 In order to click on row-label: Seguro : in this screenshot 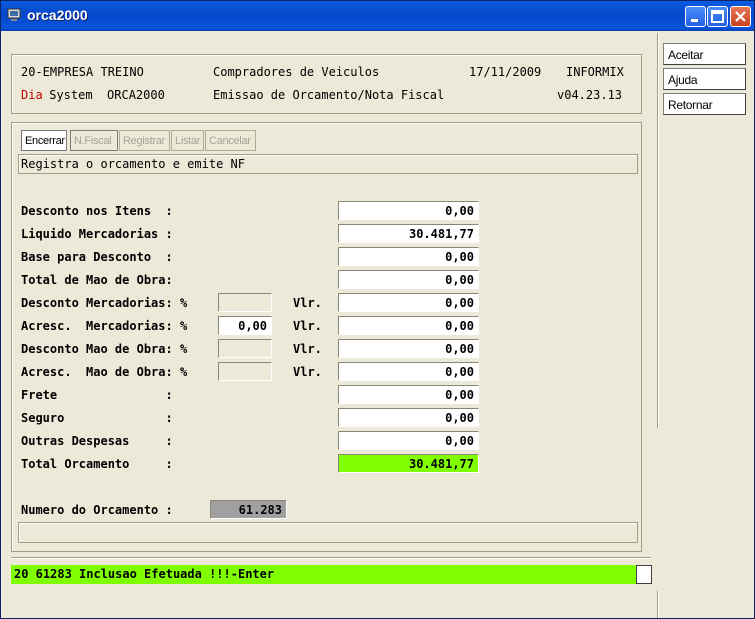, I will do `click(97, 418)`.